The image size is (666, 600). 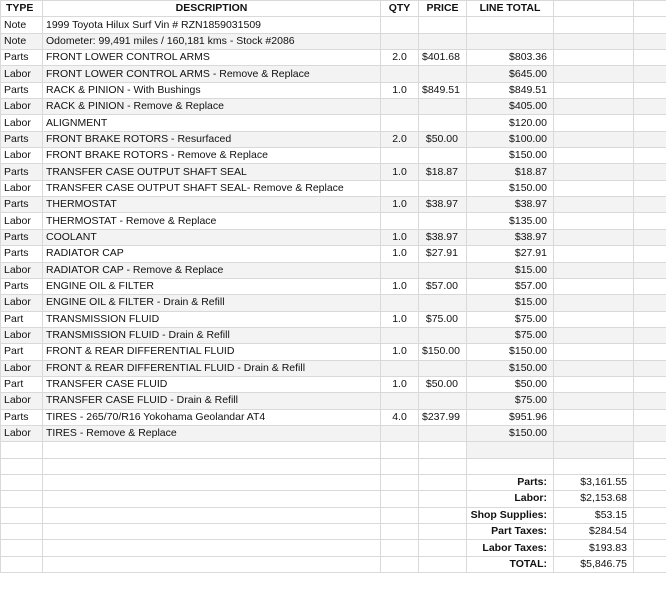 What do you see at coordinates (211, 123) in the screenshot?
I see `row-description-cell: ALIGNMENT` at bounding box center [211, 123].